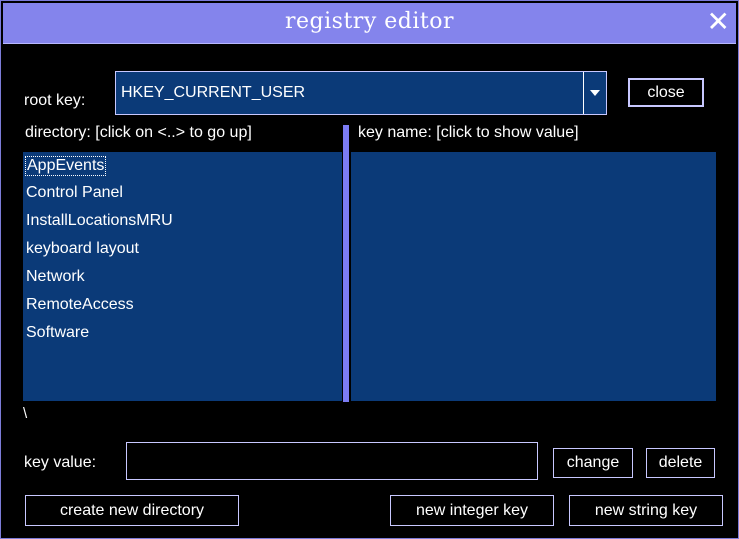 The height and width of the screenshot is (539, 739). Describe the element at coordinates (82, 249) in the screenshot. I see `directory-item-keyboard-layout: keyboard layout` at that location.